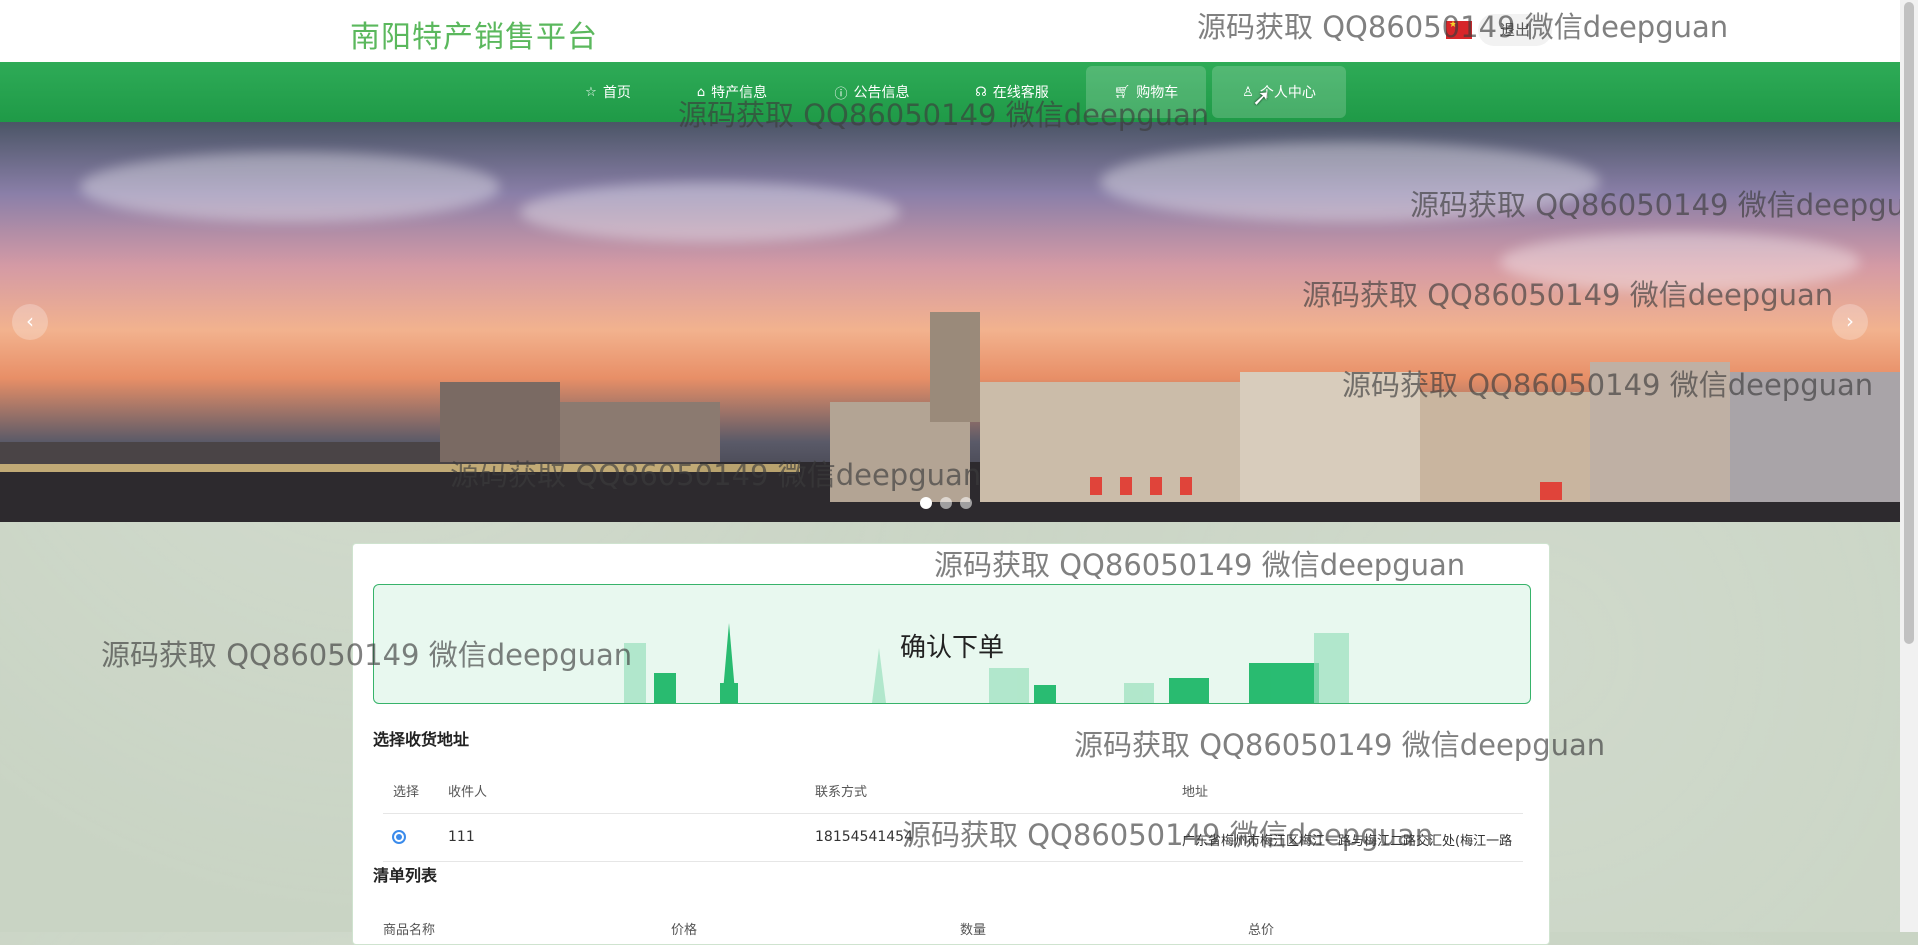 This screenshot has width=1918, height=945. Describe the element at coordinates (468, 792) in the screenshot. I see `address-header-recipient: 收件人` at that location.